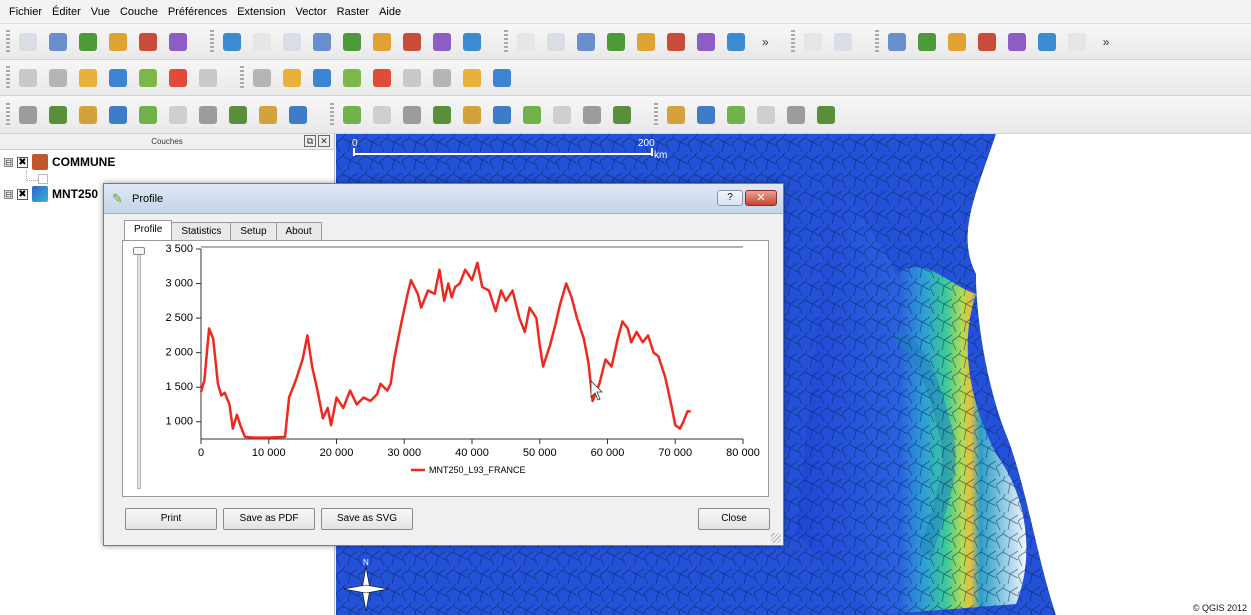 The width and height of the screenshot is (1251, 615). Describe the element at coordinates (367, 519) in the screenshot. I see `save-svg-button: Save as SVG` at that location.